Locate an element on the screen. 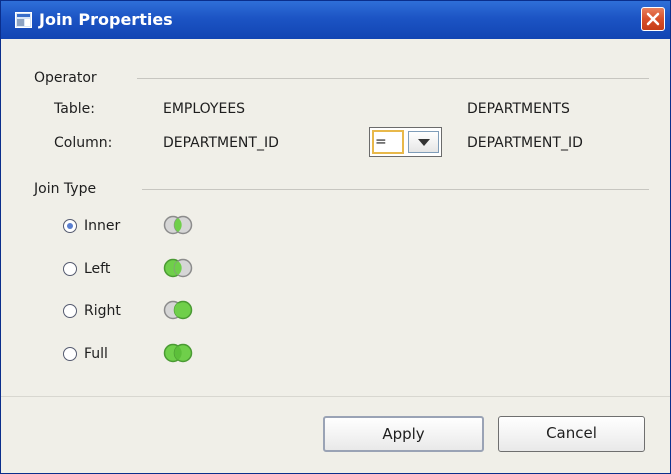  operator-select-value: = is located at coordinates (388, 142).